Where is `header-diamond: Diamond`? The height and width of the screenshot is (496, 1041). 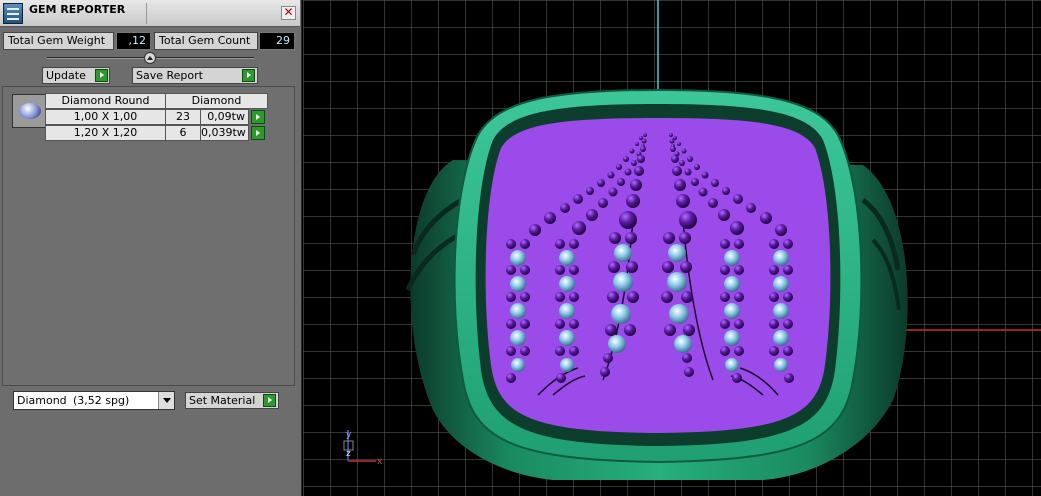 header-diamond: Diamond is located at coordinates (216, 101).